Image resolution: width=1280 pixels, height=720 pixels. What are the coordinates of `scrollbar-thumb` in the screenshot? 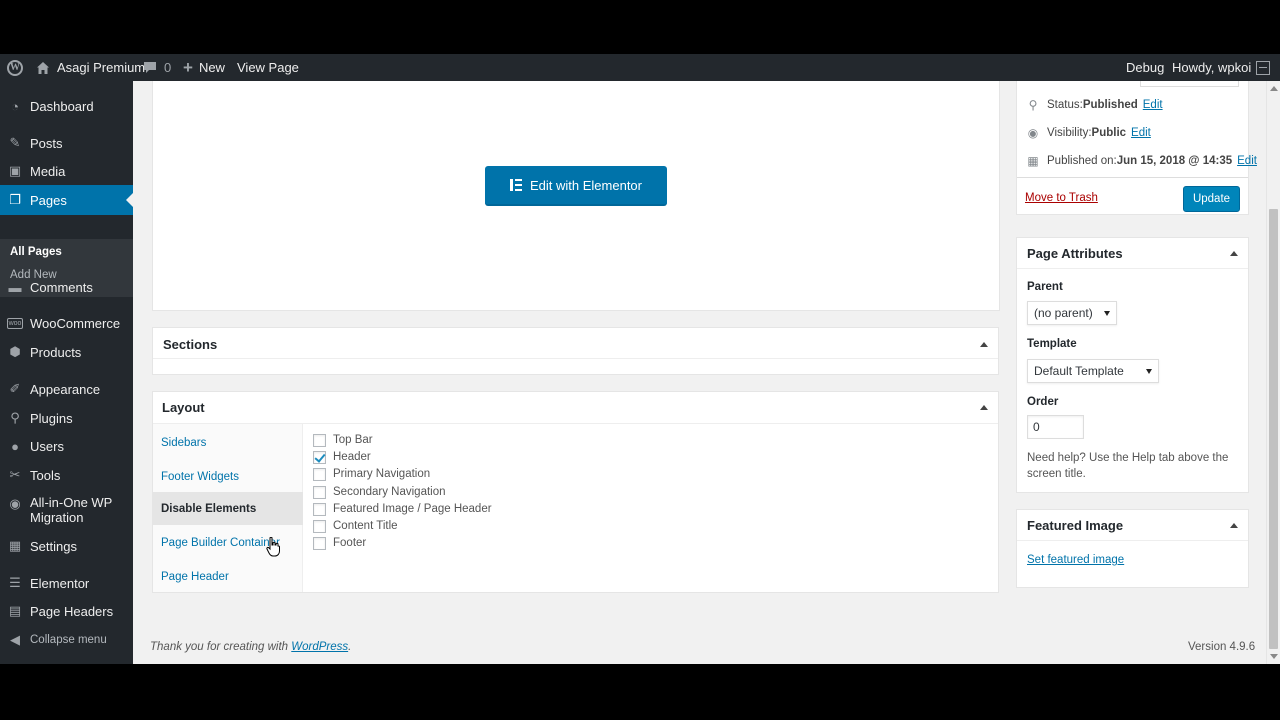 It's located at (1273, 429).